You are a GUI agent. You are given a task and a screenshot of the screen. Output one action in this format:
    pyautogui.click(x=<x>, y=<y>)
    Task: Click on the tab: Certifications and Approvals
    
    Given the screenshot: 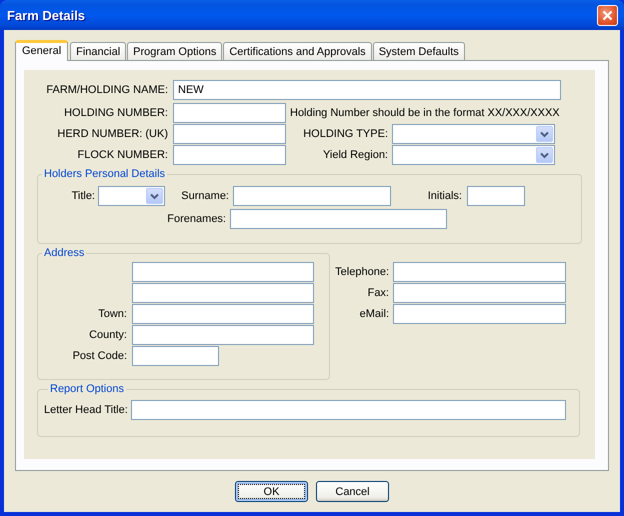 What is the action you would take?
    pyautogui.click(x=297, y=51)
    